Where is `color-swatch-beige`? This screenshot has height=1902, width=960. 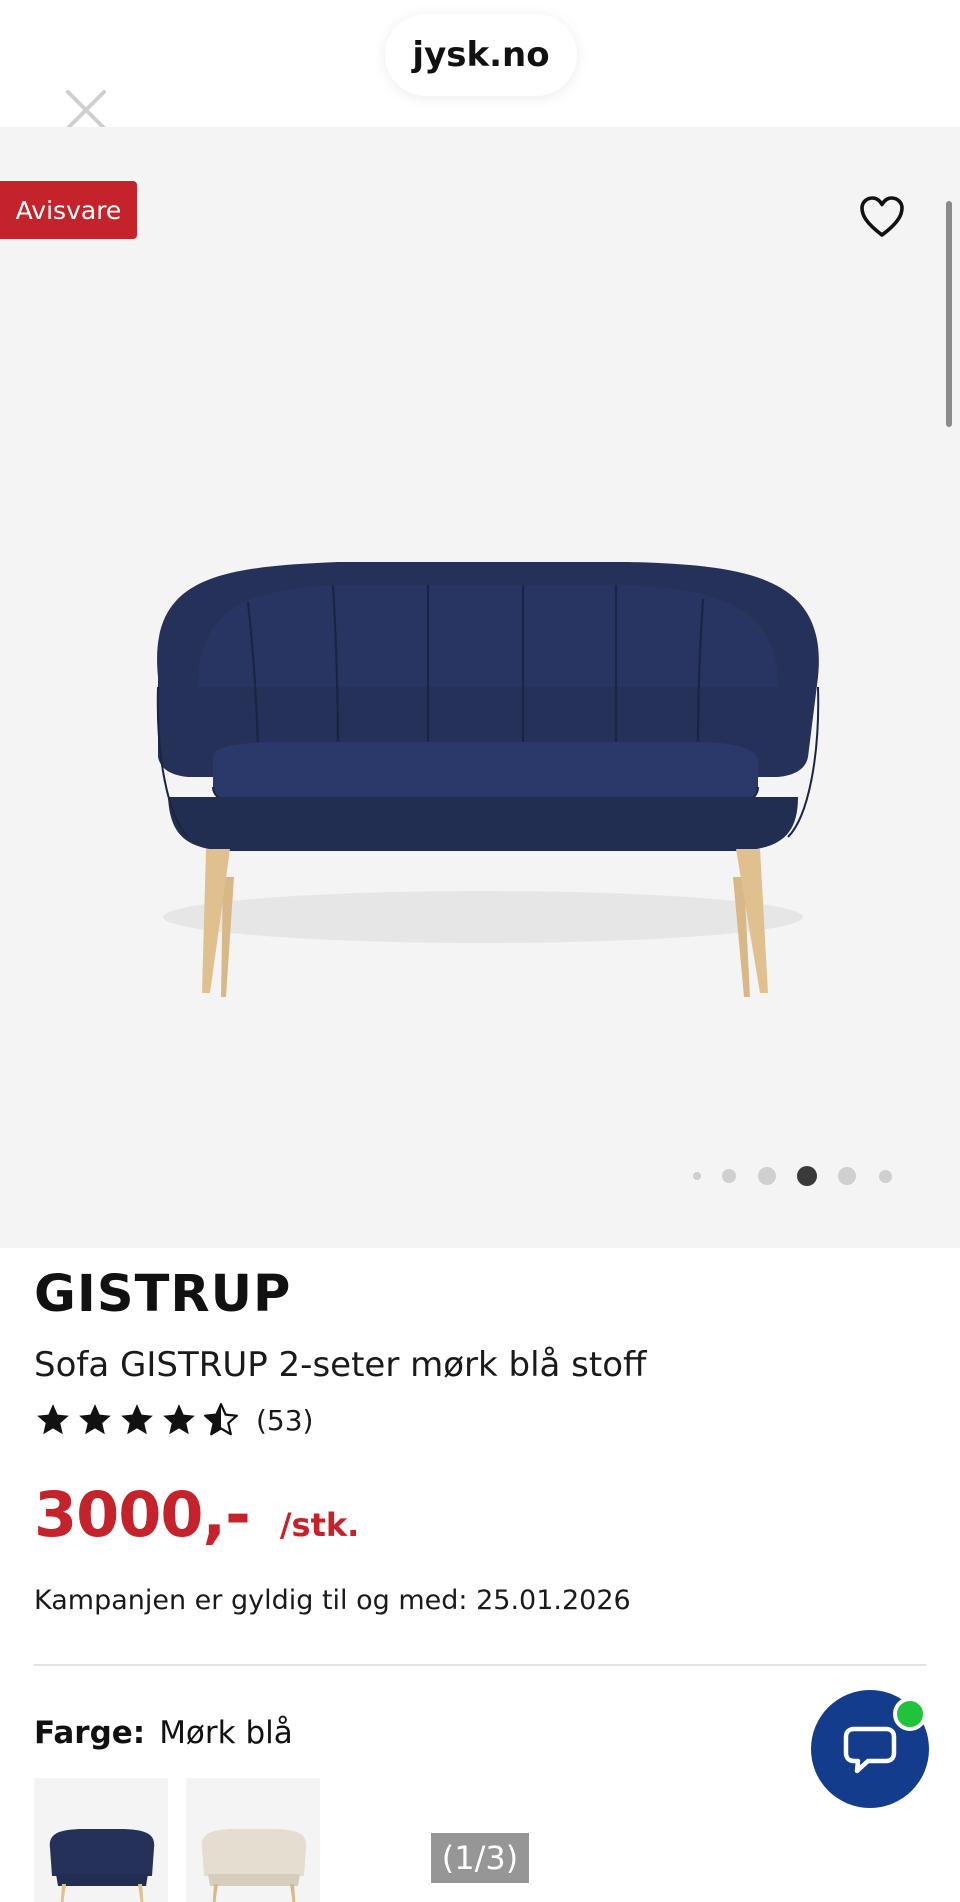 color-swatch-beige is located at coordinates (253, 1840).